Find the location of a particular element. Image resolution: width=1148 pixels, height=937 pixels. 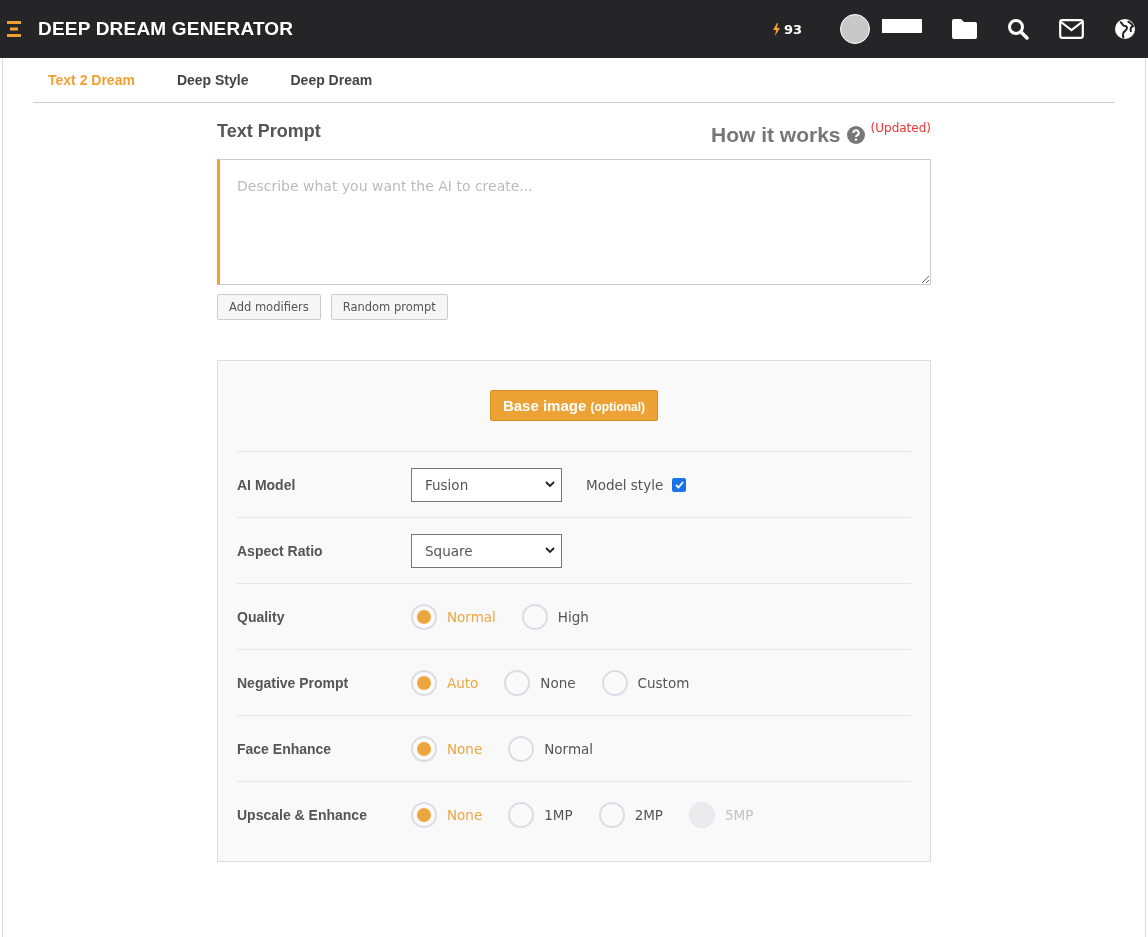

tab: Deep Dream is located at coordinates (331, 80).